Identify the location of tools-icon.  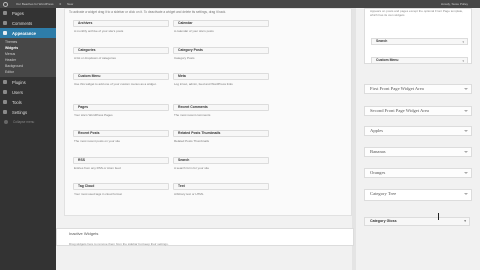
(5, 102).